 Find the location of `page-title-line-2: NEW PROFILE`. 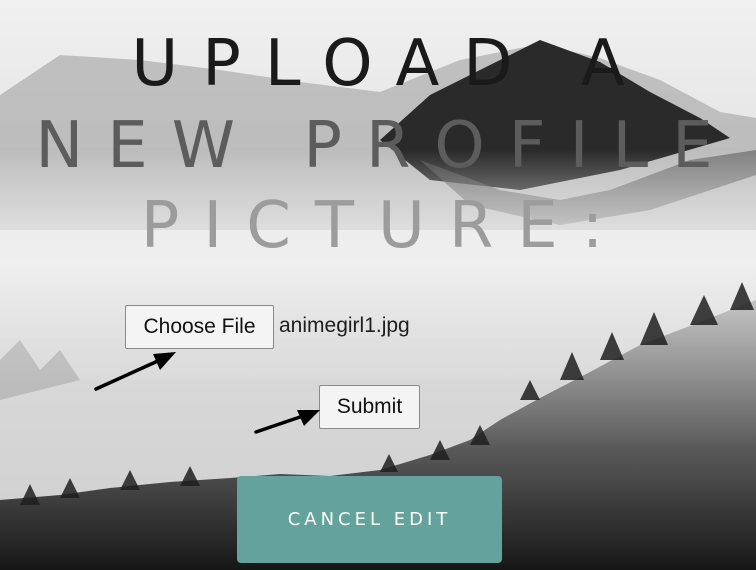

page-title-line-2: NEW PROFILE is located at coordinates (386, 146).